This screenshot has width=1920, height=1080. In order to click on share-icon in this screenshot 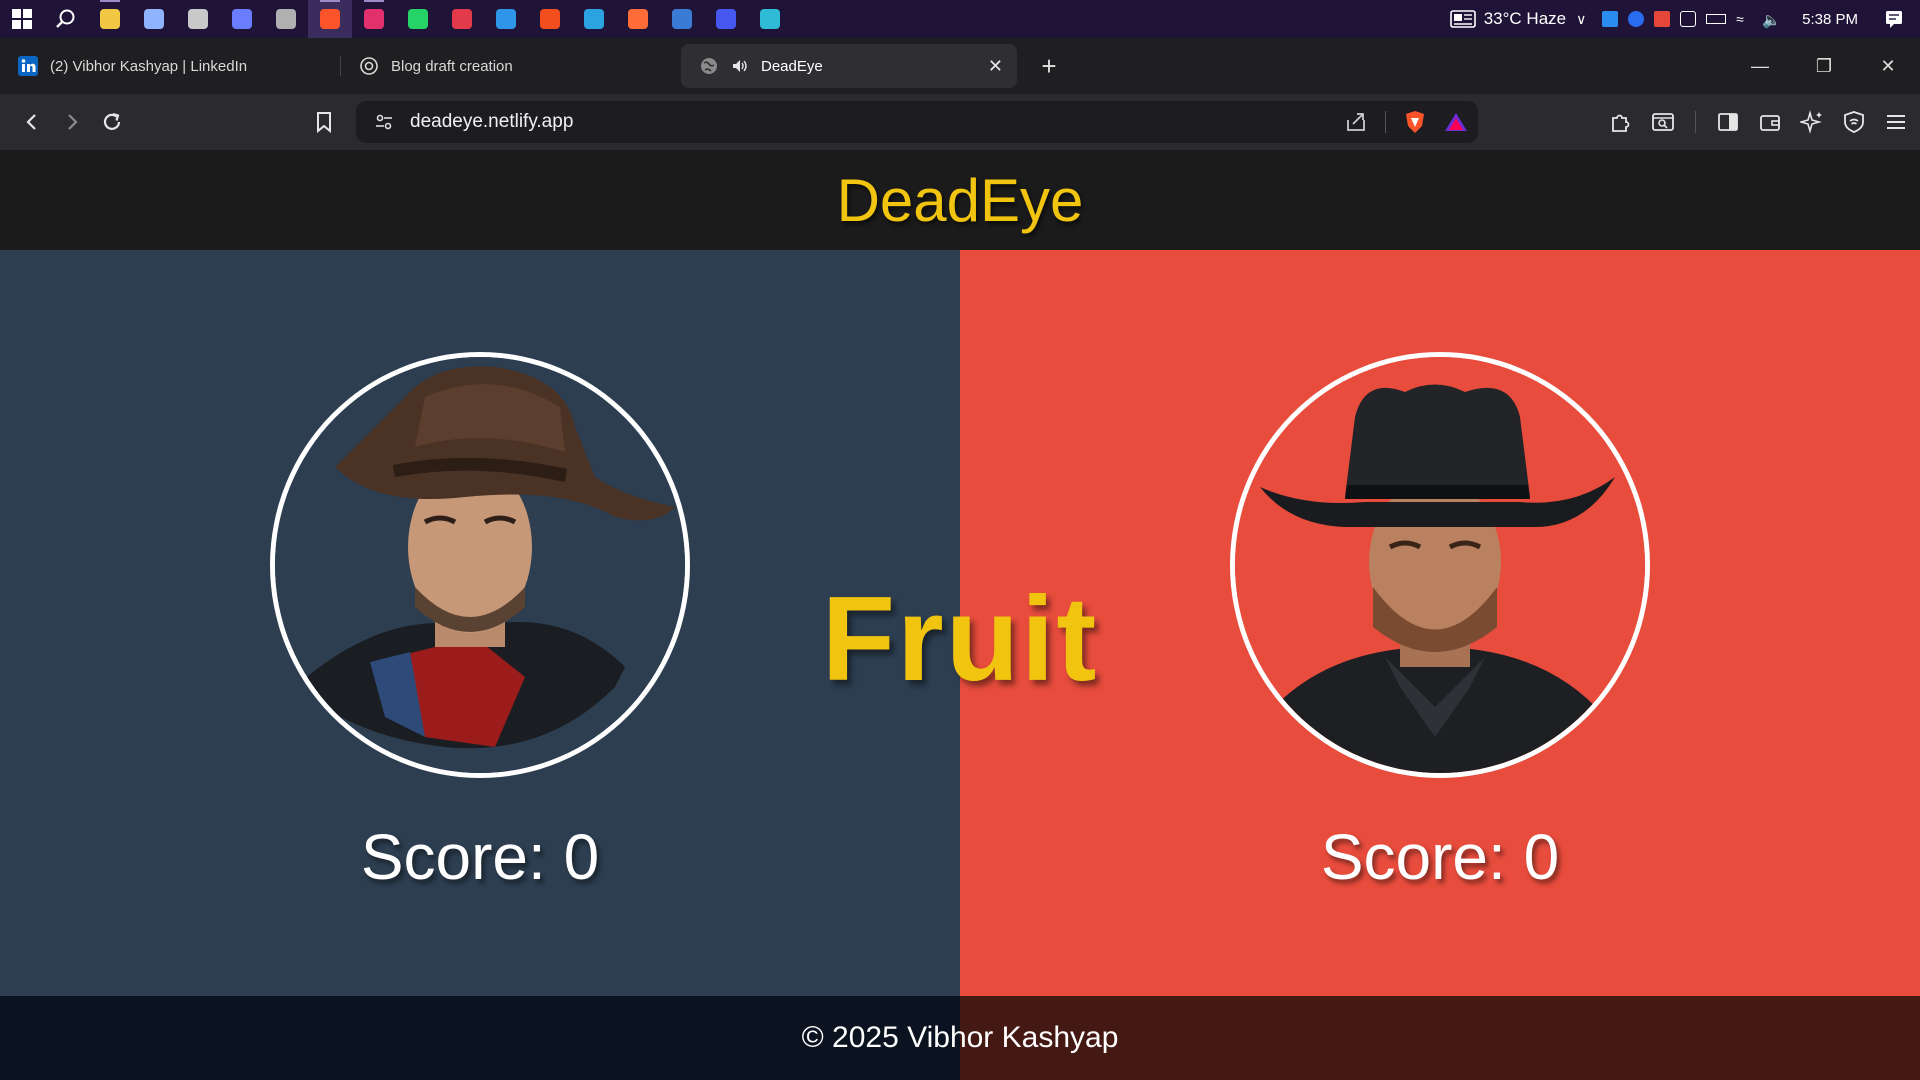, I will do `click(1356, 122)`.